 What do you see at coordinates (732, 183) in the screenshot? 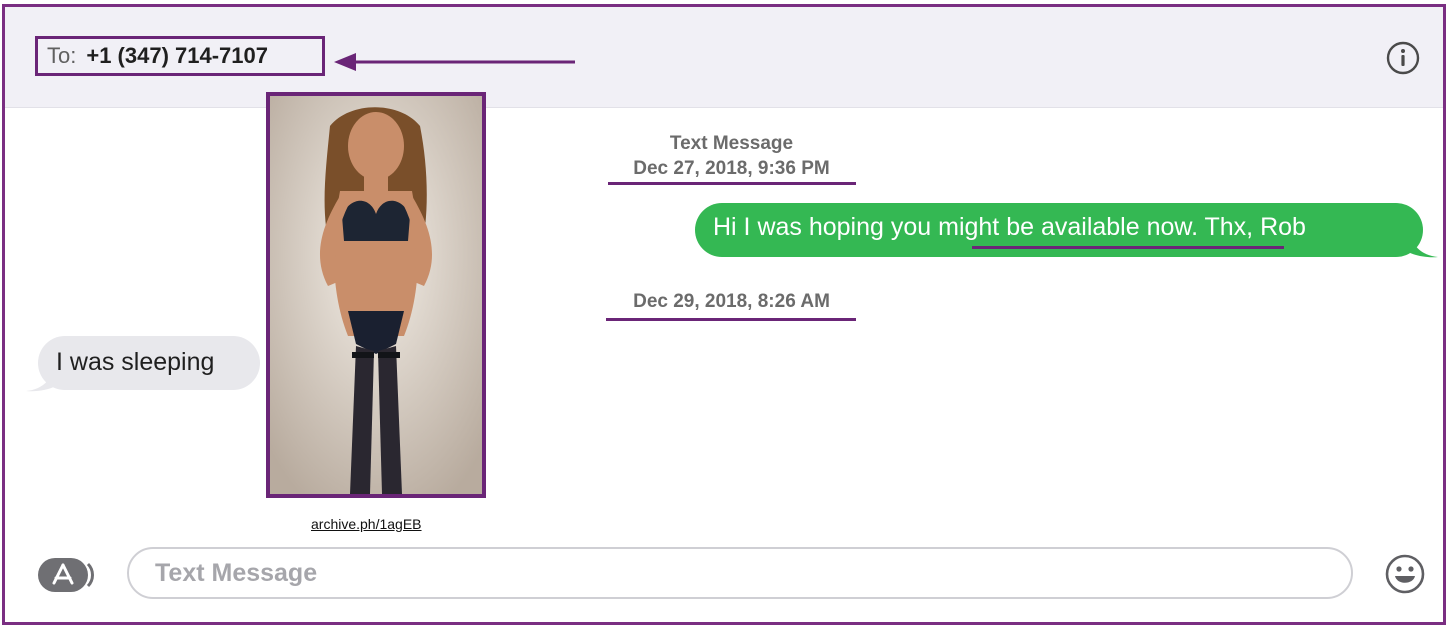
I see `timestamp-1-underline` at bounding box center [732, 183].